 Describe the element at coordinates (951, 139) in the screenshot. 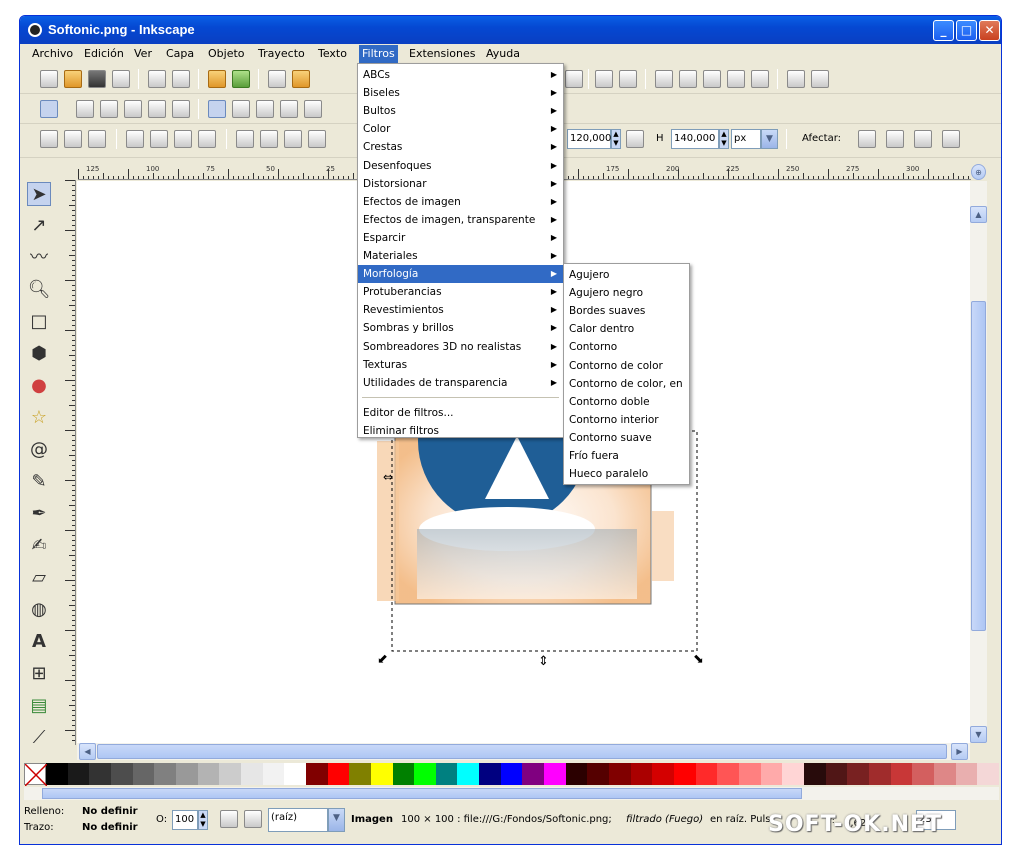

I see `affect-pattern-icon` at that location.